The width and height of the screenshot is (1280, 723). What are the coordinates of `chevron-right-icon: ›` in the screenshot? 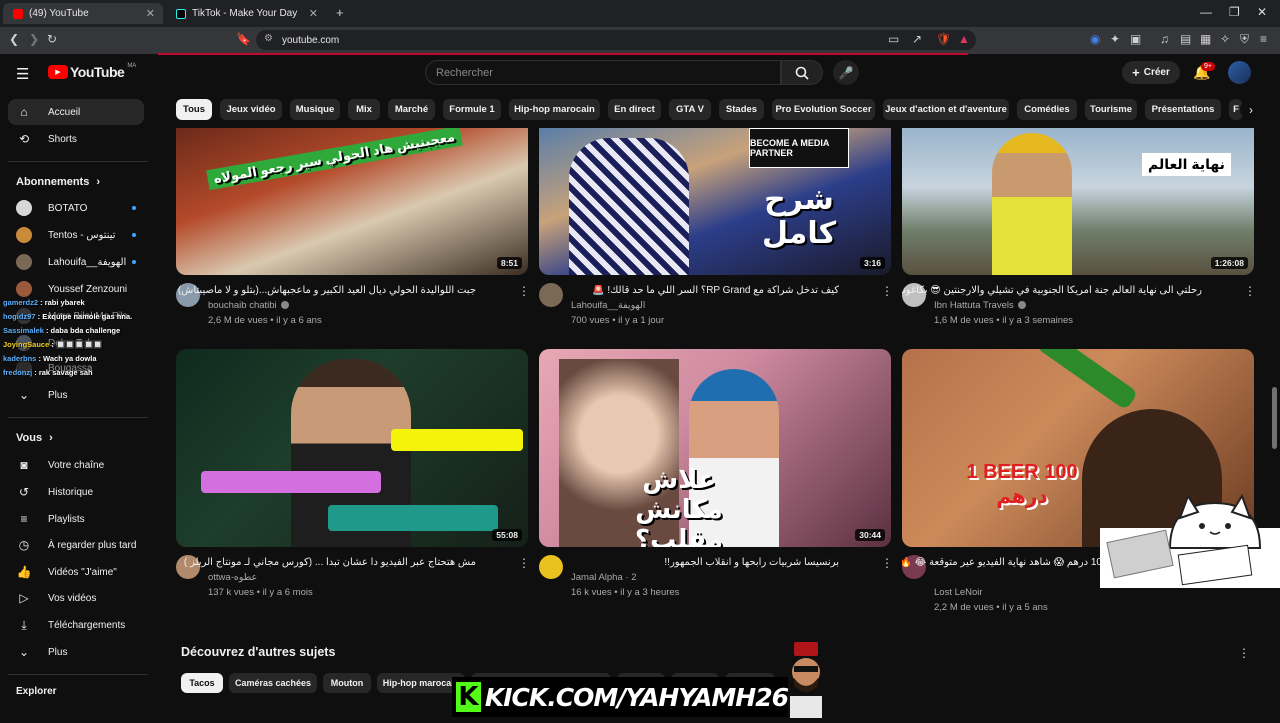 It's located at (1251, 109).